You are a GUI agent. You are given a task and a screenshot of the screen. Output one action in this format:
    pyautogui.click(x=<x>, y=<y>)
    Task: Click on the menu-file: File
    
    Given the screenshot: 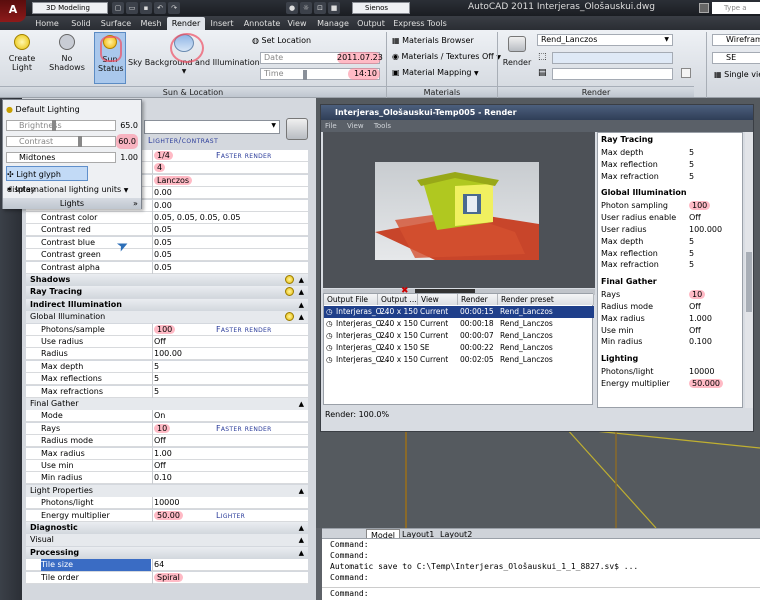 What is the action you would take?
    pyautogui.click(x=329, y=126)
    